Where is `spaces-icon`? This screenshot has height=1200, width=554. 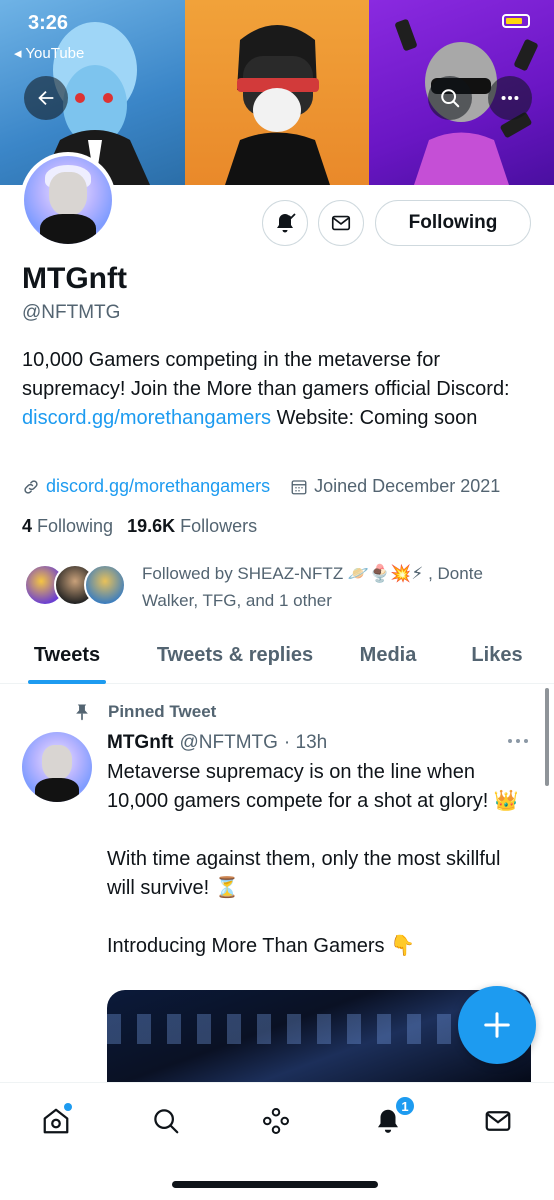 spaces-icon is located at coordinates (276, 1121).